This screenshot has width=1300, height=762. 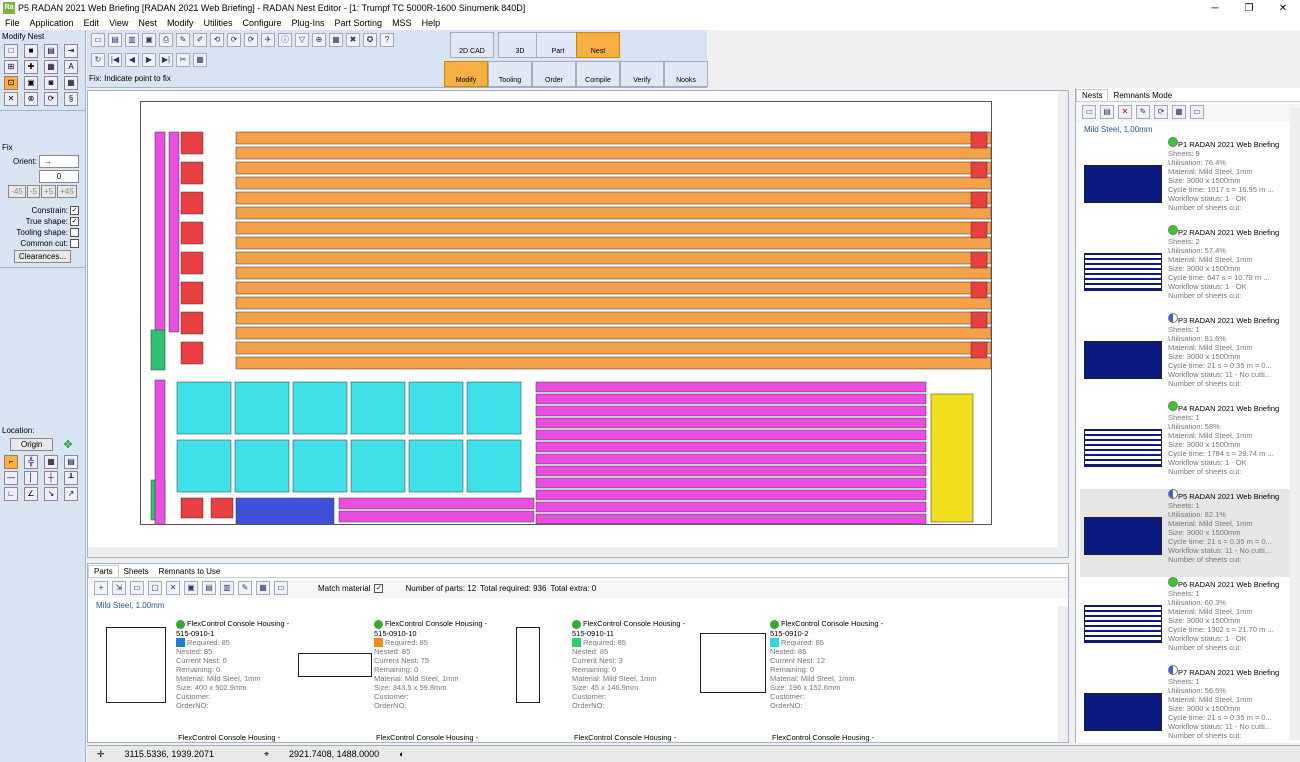 I want to click on mode-nooks-button: Nooks, so click(x=686, y=74).